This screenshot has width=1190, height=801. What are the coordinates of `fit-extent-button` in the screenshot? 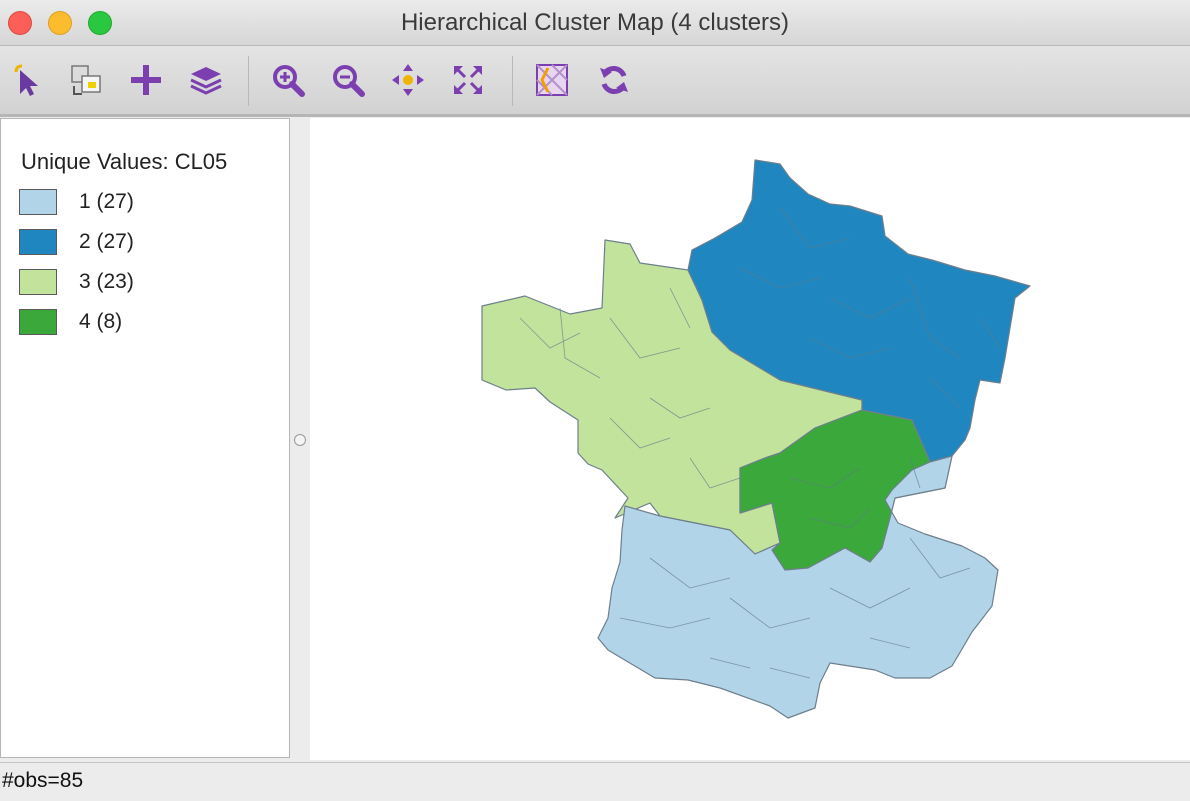 It's located at (468, 80).